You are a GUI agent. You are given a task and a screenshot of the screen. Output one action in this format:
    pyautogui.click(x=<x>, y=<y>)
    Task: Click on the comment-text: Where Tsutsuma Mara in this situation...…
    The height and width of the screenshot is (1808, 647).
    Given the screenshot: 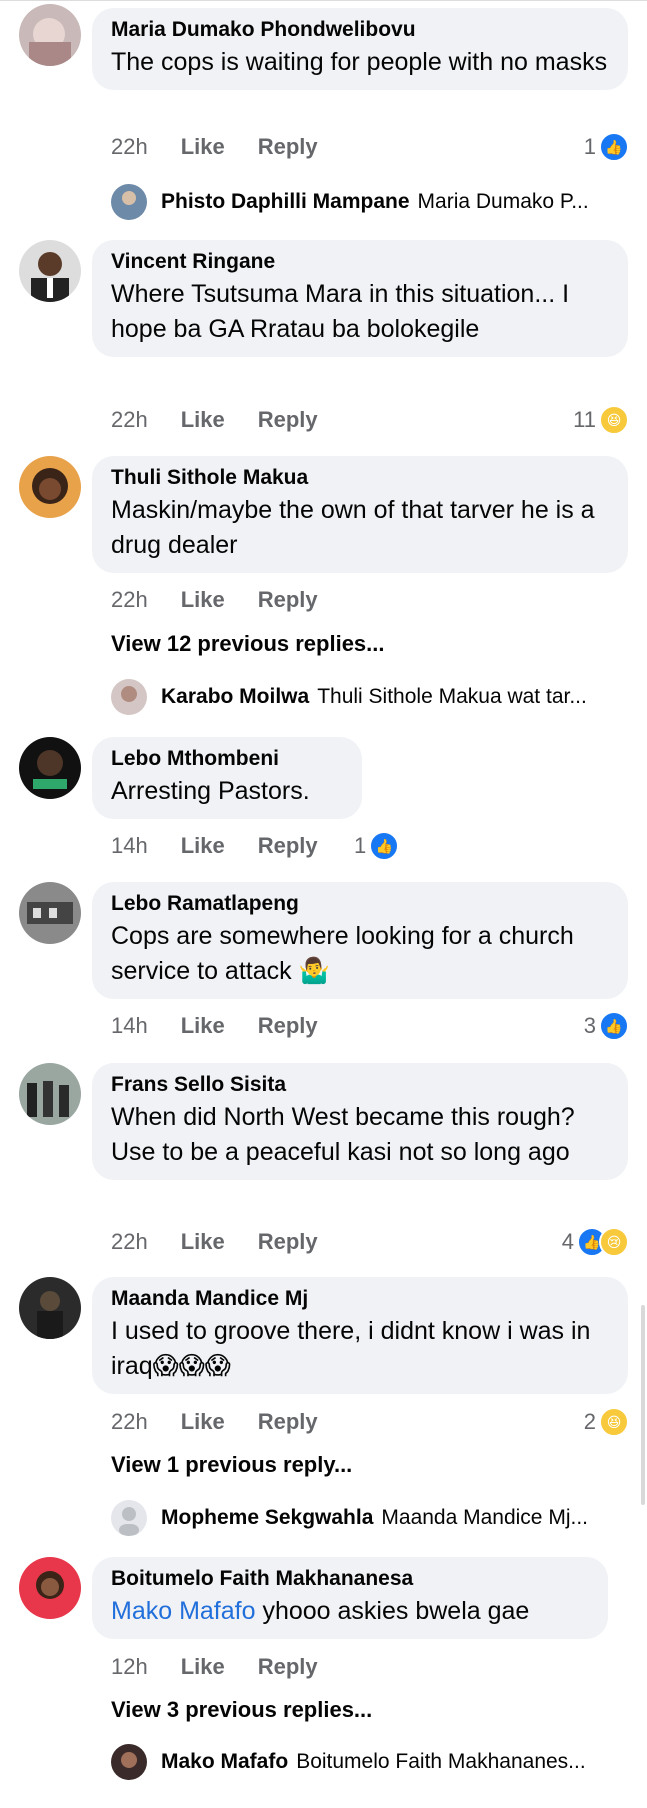 What is the action you would take?
    pyautogui.click(x=340, y=311)
    